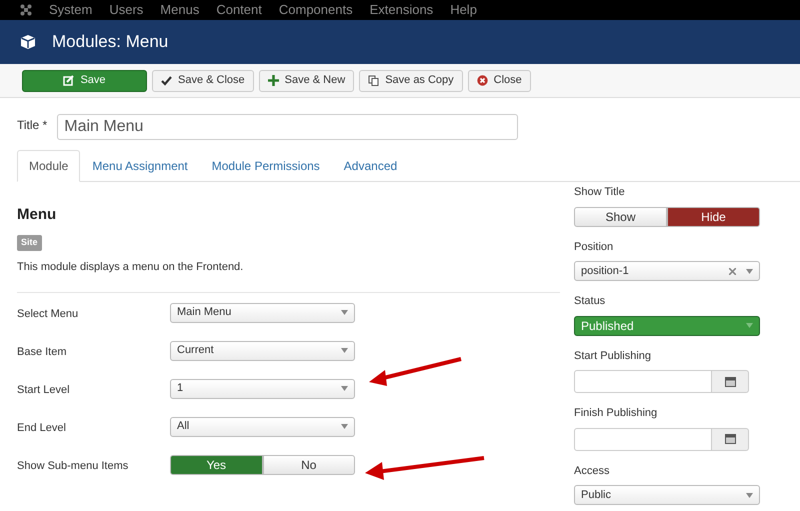 Image resolution: width=800 pixels, height=511 pixels. I want to click on tab: Advanced, so click(371, 165).